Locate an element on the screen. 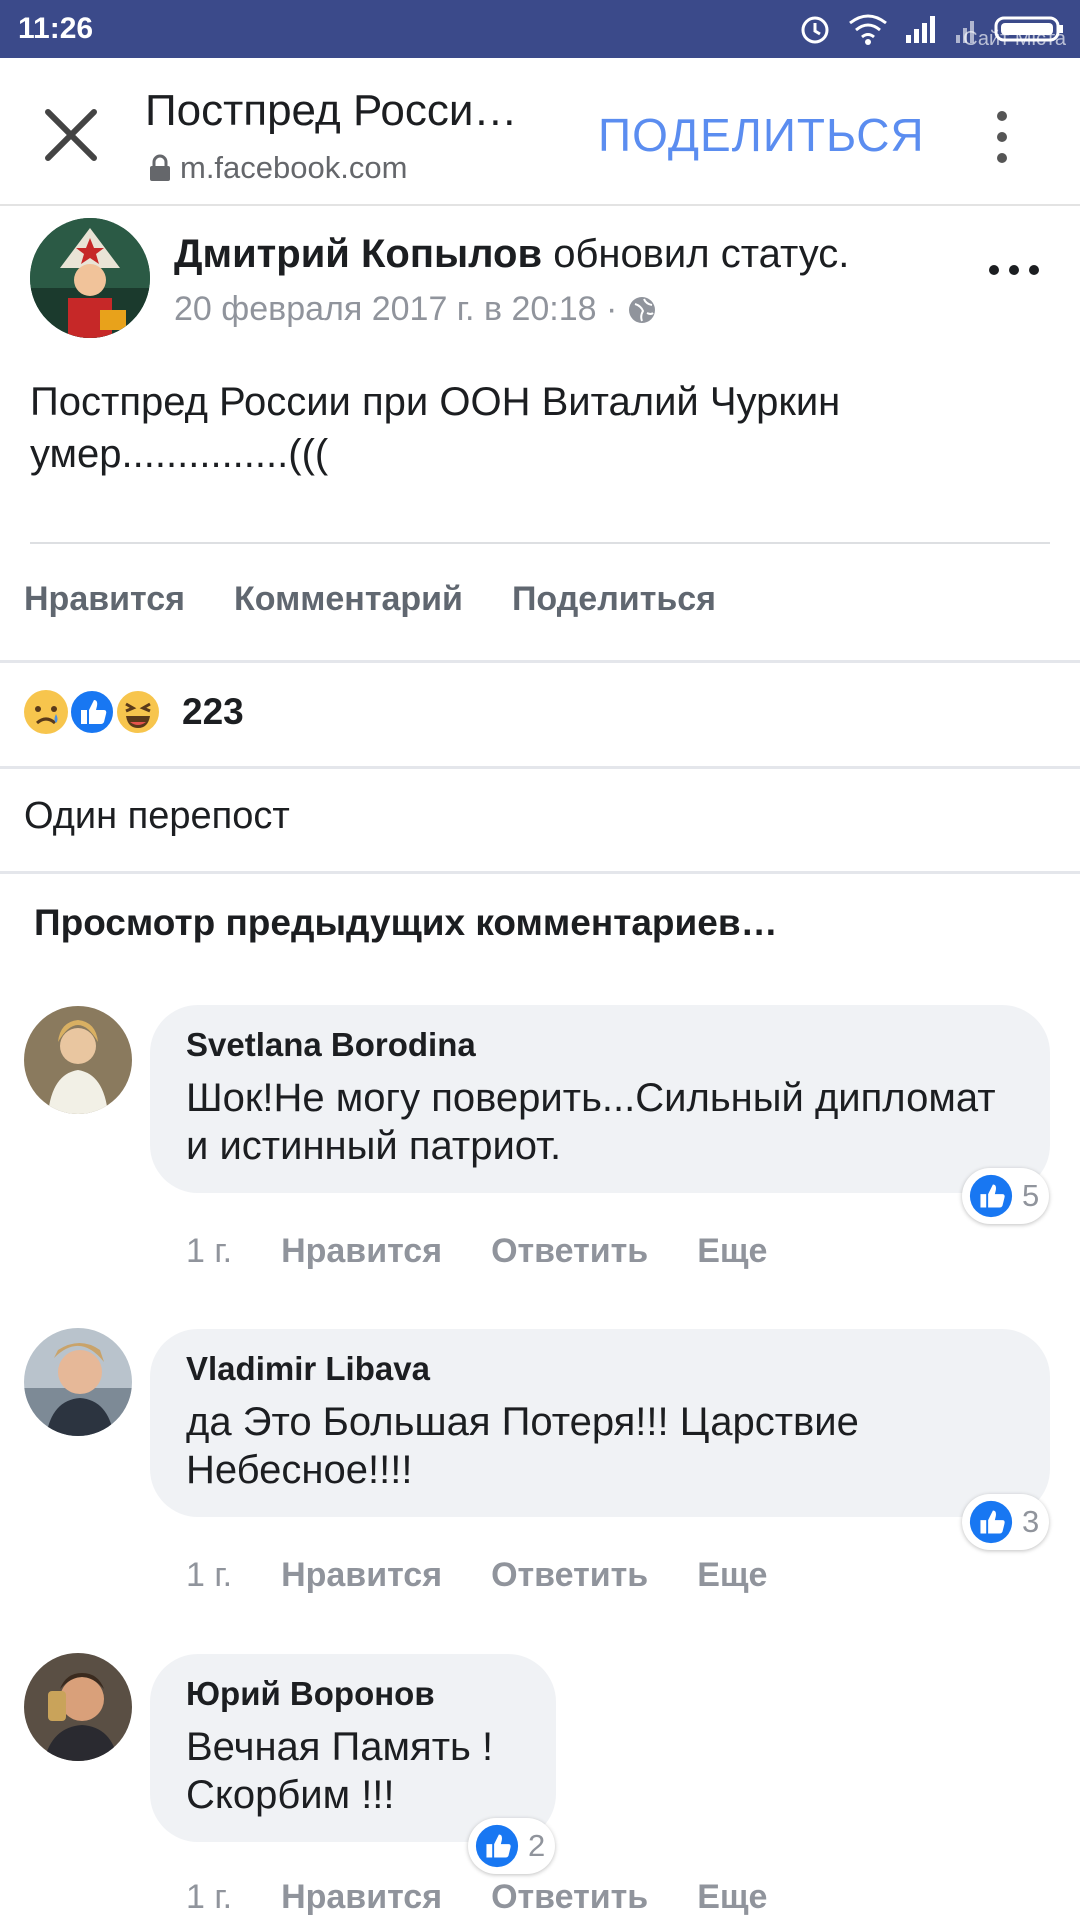 The height and width of the screenshot is (1920, 1080). comment-author: Vladimir Libava is located at coordinates (308, 1369).